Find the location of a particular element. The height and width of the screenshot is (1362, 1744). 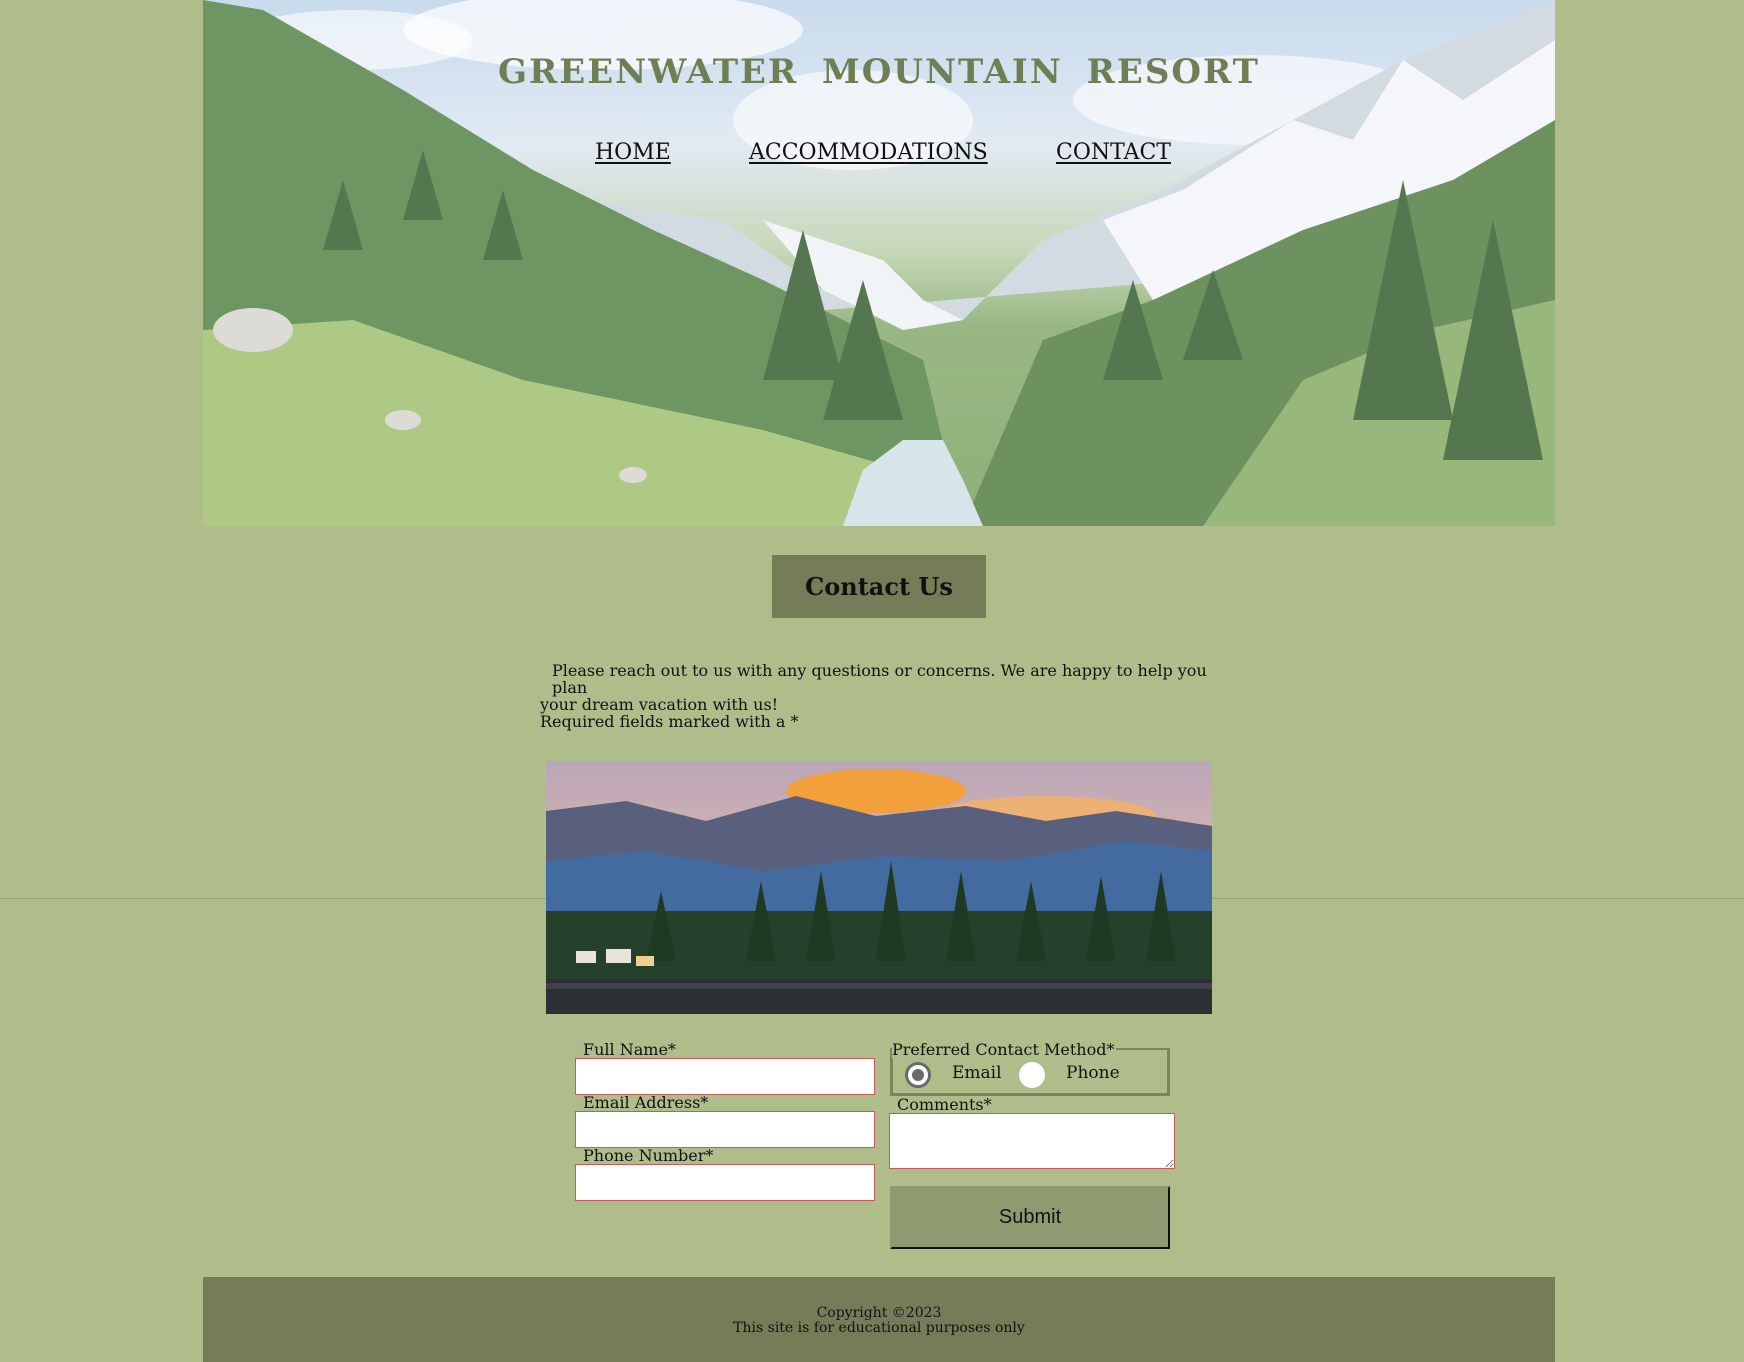

full-name-input is located at coordinates (725, 1076).